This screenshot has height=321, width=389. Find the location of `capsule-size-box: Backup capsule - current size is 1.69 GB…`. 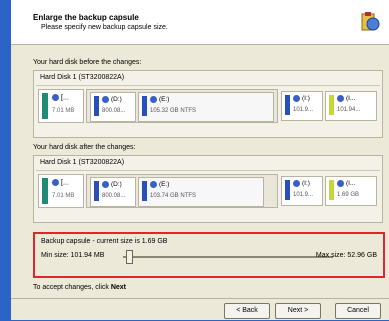

capsule-size-box: Backup capsule - current size is 1.69 GB… is located at coordinates (209, 255).